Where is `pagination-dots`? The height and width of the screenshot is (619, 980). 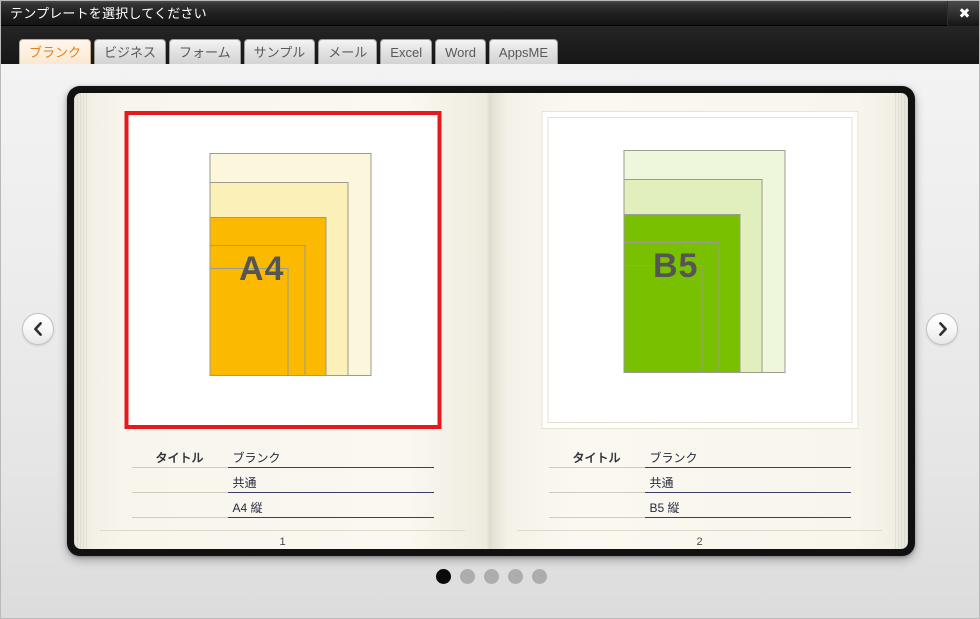 pagination-dots is located at coordinates (490, 576).